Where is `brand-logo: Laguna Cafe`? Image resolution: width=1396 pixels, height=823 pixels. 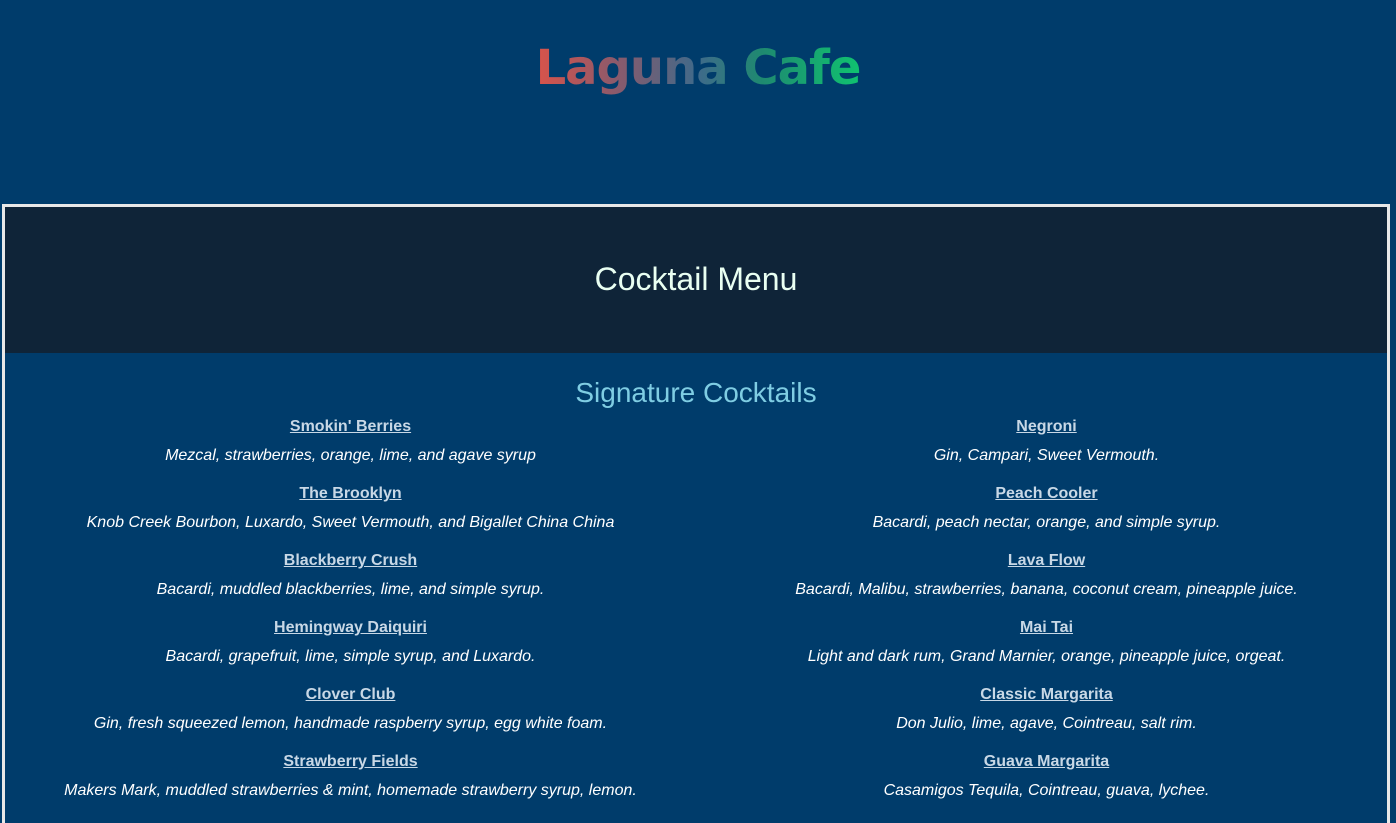
brand-logo: Laguna Cafe is located at coordinates (698, 68).